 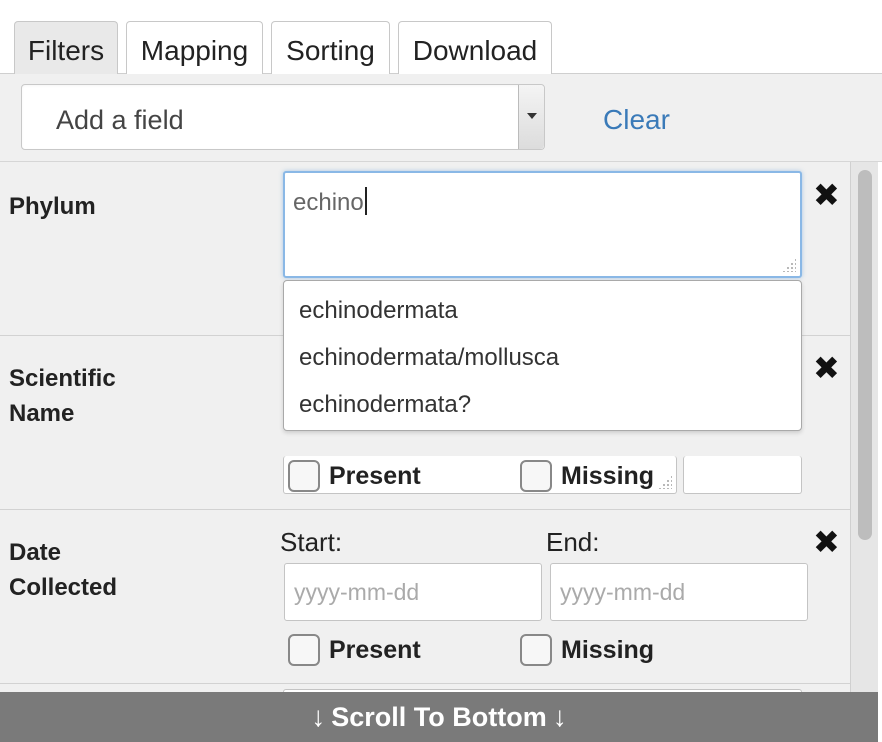 I want to click on filter-label-line: Collected, so click(x=63, y=587).